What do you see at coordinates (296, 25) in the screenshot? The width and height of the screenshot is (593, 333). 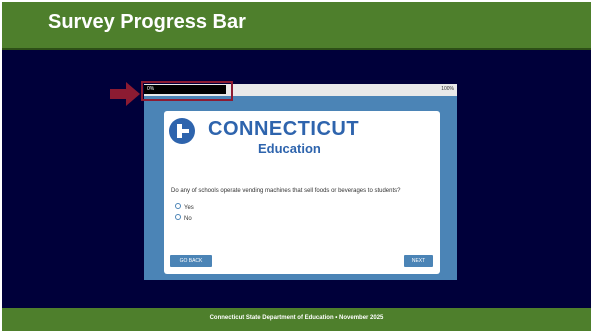 I see `title-bar: Survey Progress Bar` at bounding box center [296, 25].